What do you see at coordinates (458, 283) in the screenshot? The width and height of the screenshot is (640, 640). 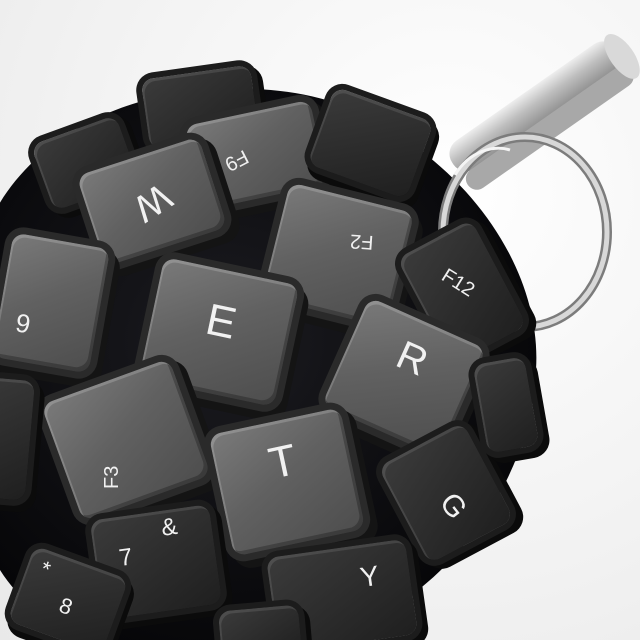 I see `key-label-f12: F12` at bounding box center [458, 283].